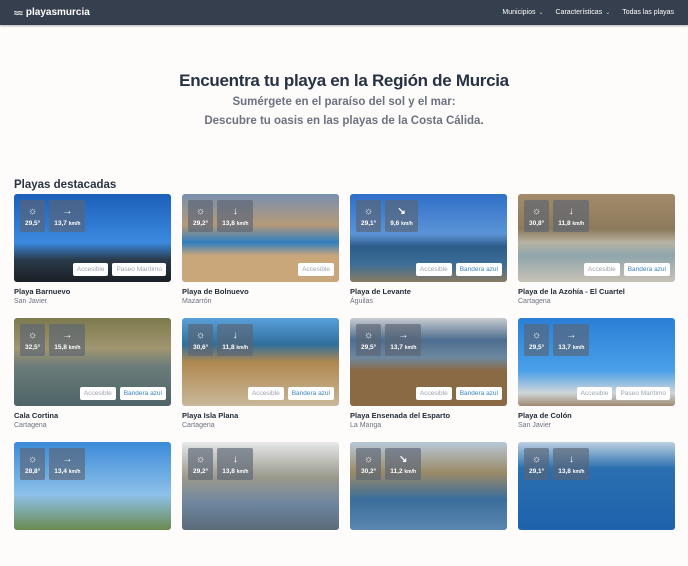  Describe the element at coordinates (428, 291) in the screenshot. I see `beach-name: Playa de Levante` at that location.